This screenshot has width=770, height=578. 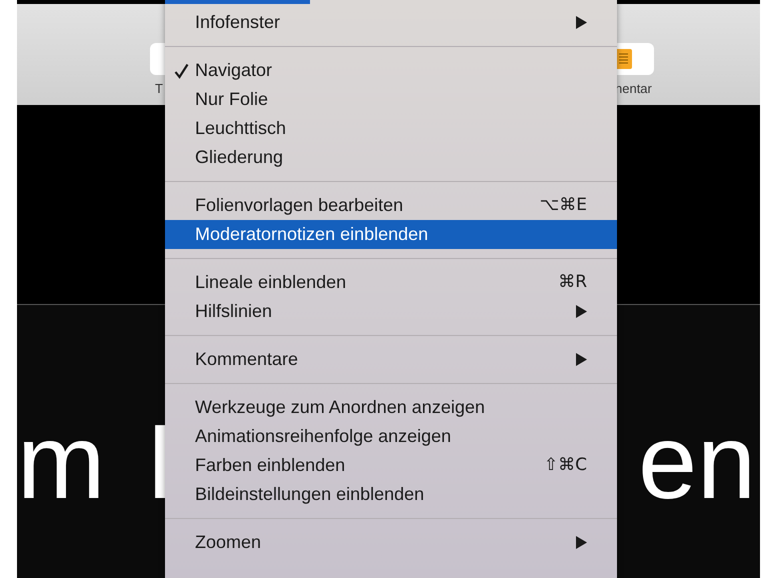 I want to click on menu-item: Leuchttisch, so click(x=391, y=128).